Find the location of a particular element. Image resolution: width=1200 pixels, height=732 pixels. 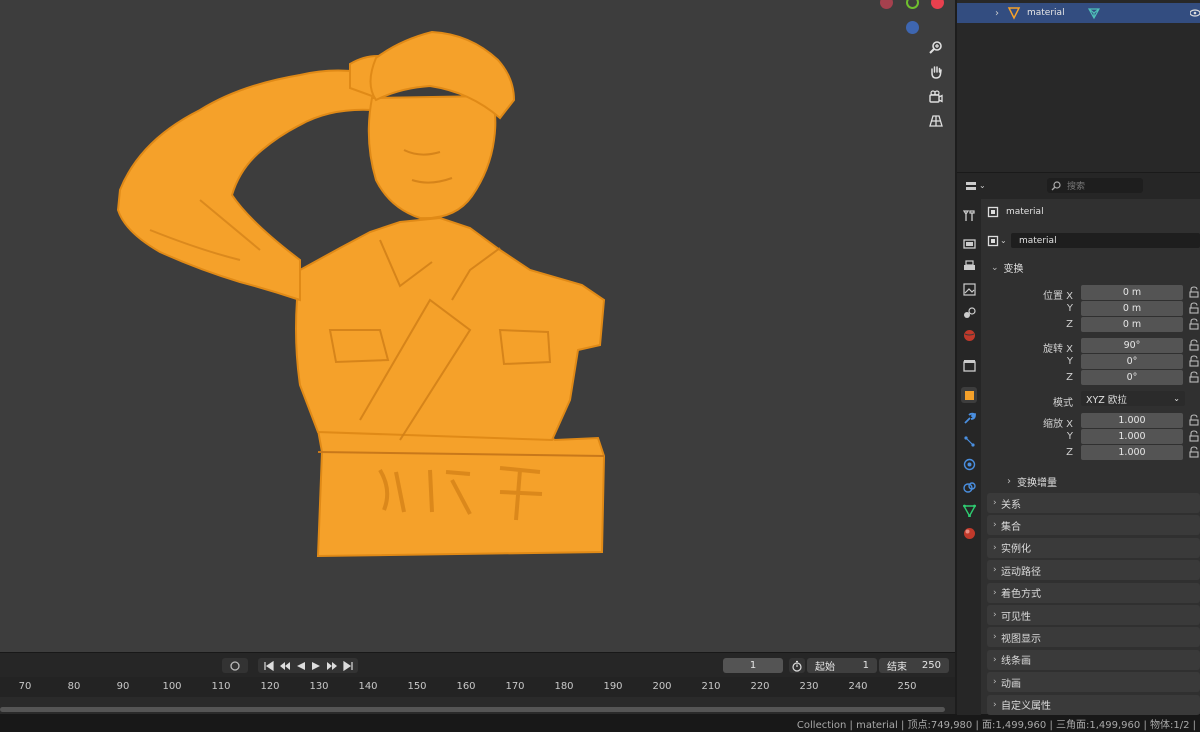

render-camera-icon is located at coordinates (969, 243).